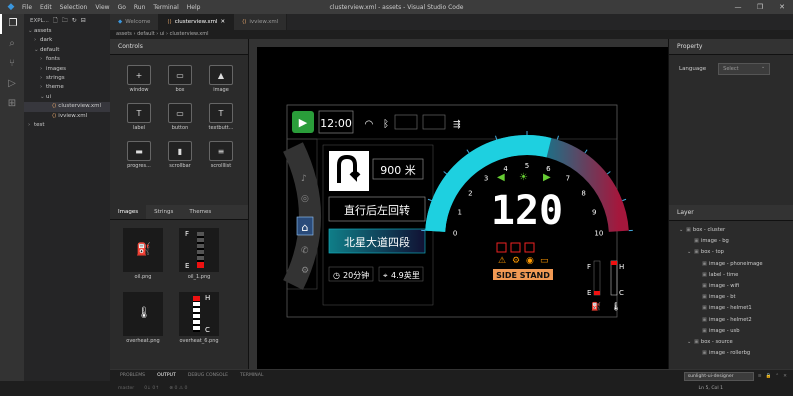 This screenshot has height=396, width=793. Describe the element at coordinates (120, 22) in the screenshot. I see `vscode-tab-icon: ◆` at that location.